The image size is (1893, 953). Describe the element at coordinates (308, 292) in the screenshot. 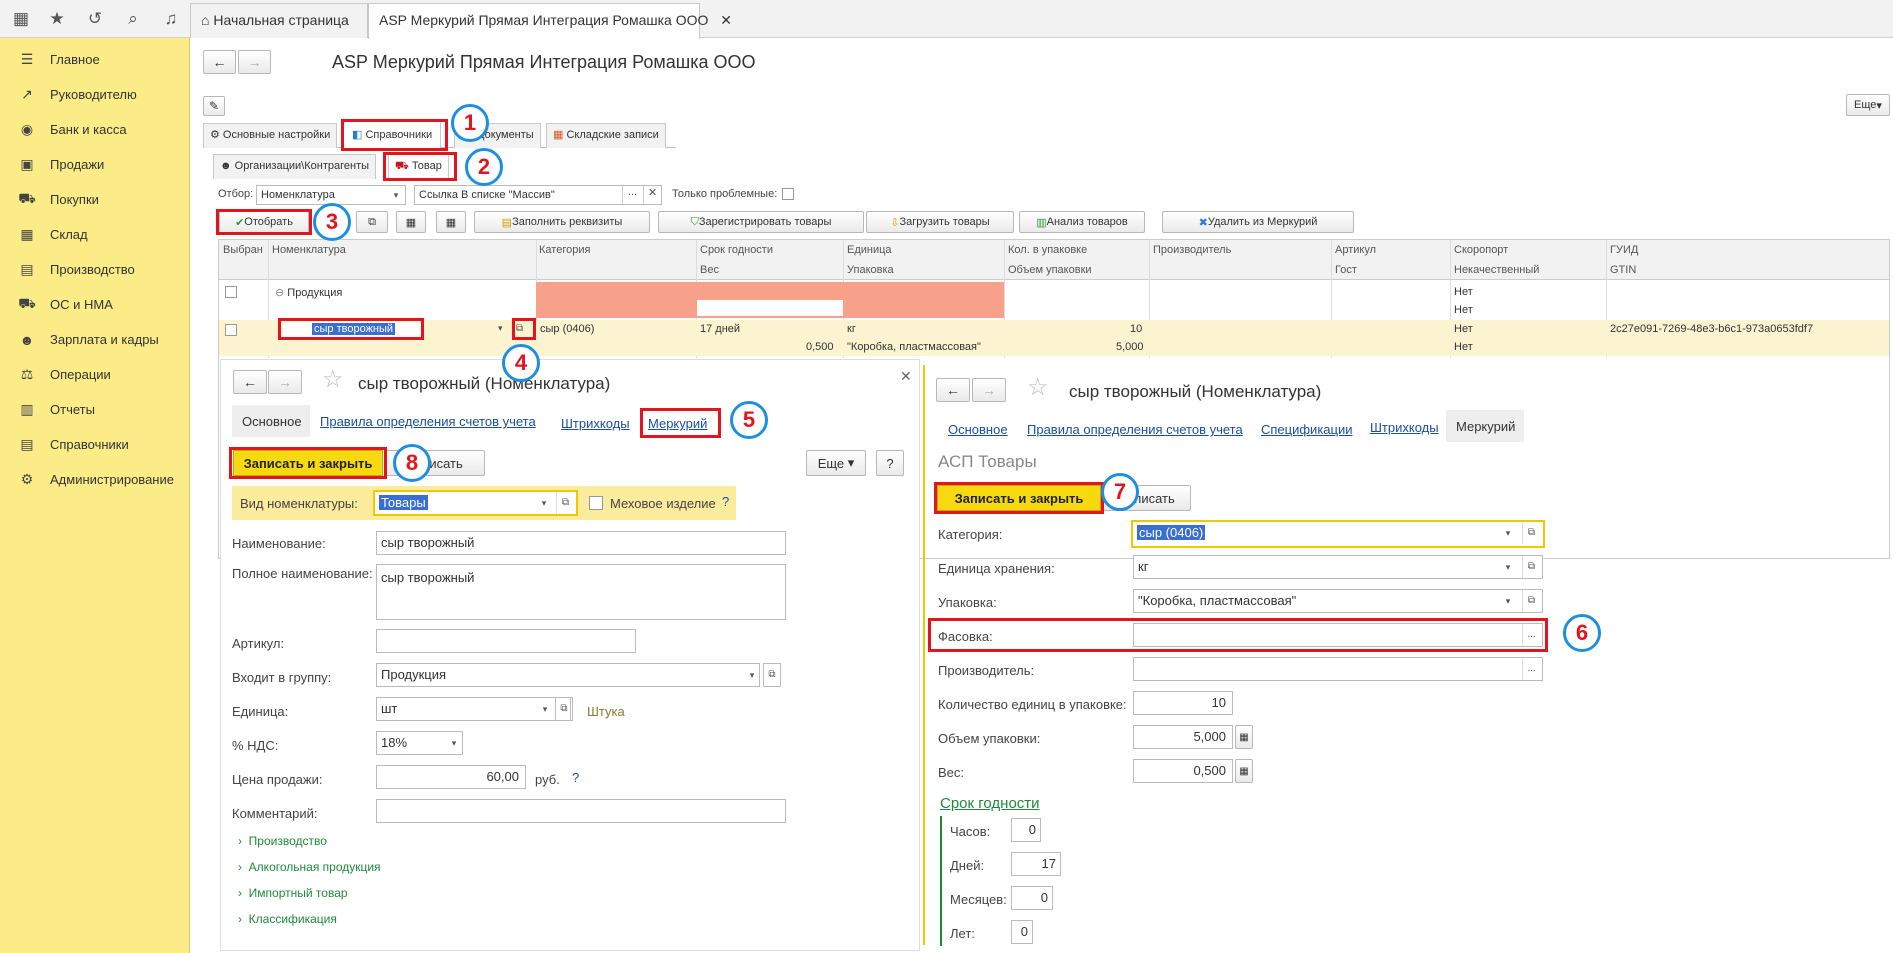

I see `group-name: ⊖ Продукция` at that location.